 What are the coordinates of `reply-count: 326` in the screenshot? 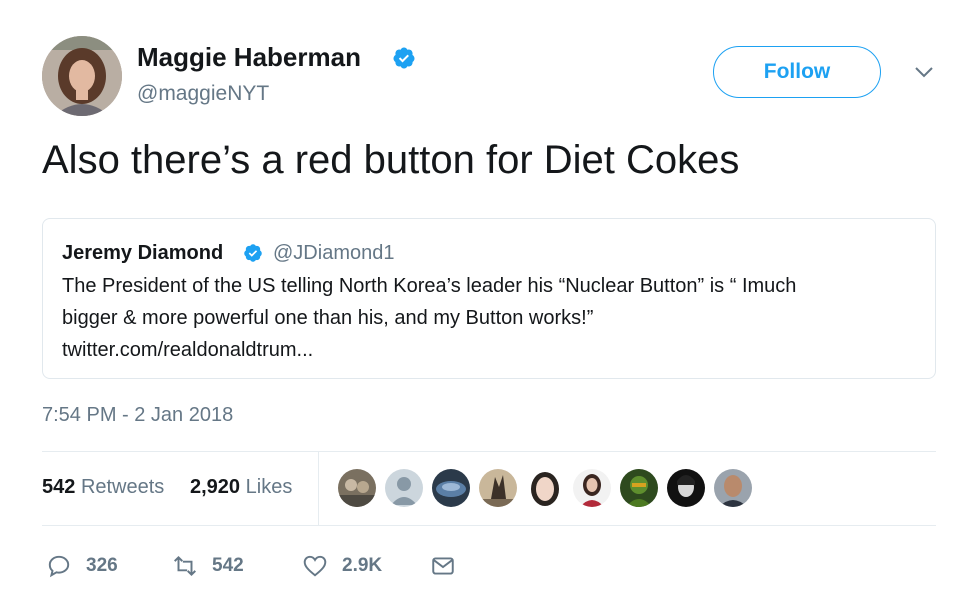 It's located at (102, 565).